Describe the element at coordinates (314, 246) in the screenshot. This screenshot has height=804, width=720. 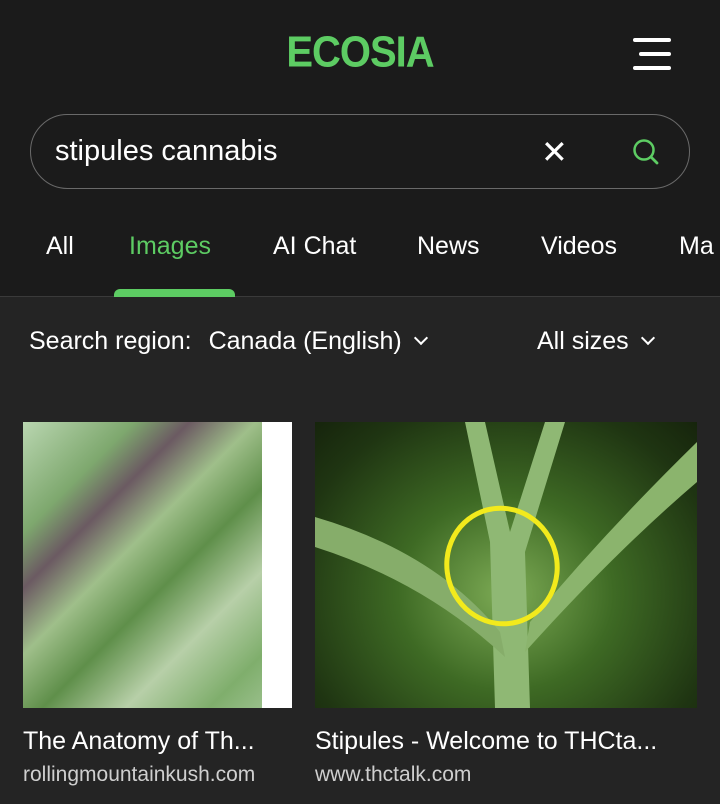
I see `tab-ai-chat: AI Chat` at that location.